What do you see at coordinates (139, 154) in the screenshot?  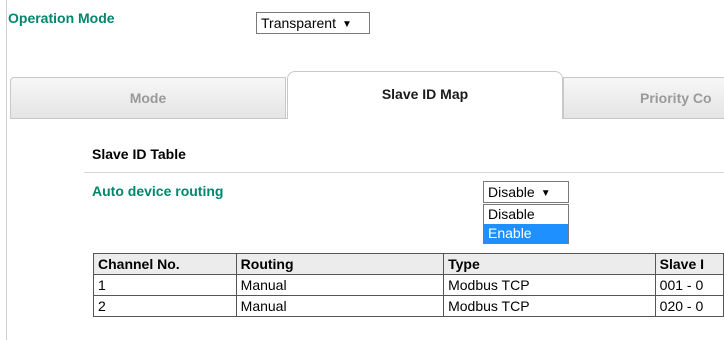 I see `section-title: Slave ID Table` at bounding box center [139, 154].